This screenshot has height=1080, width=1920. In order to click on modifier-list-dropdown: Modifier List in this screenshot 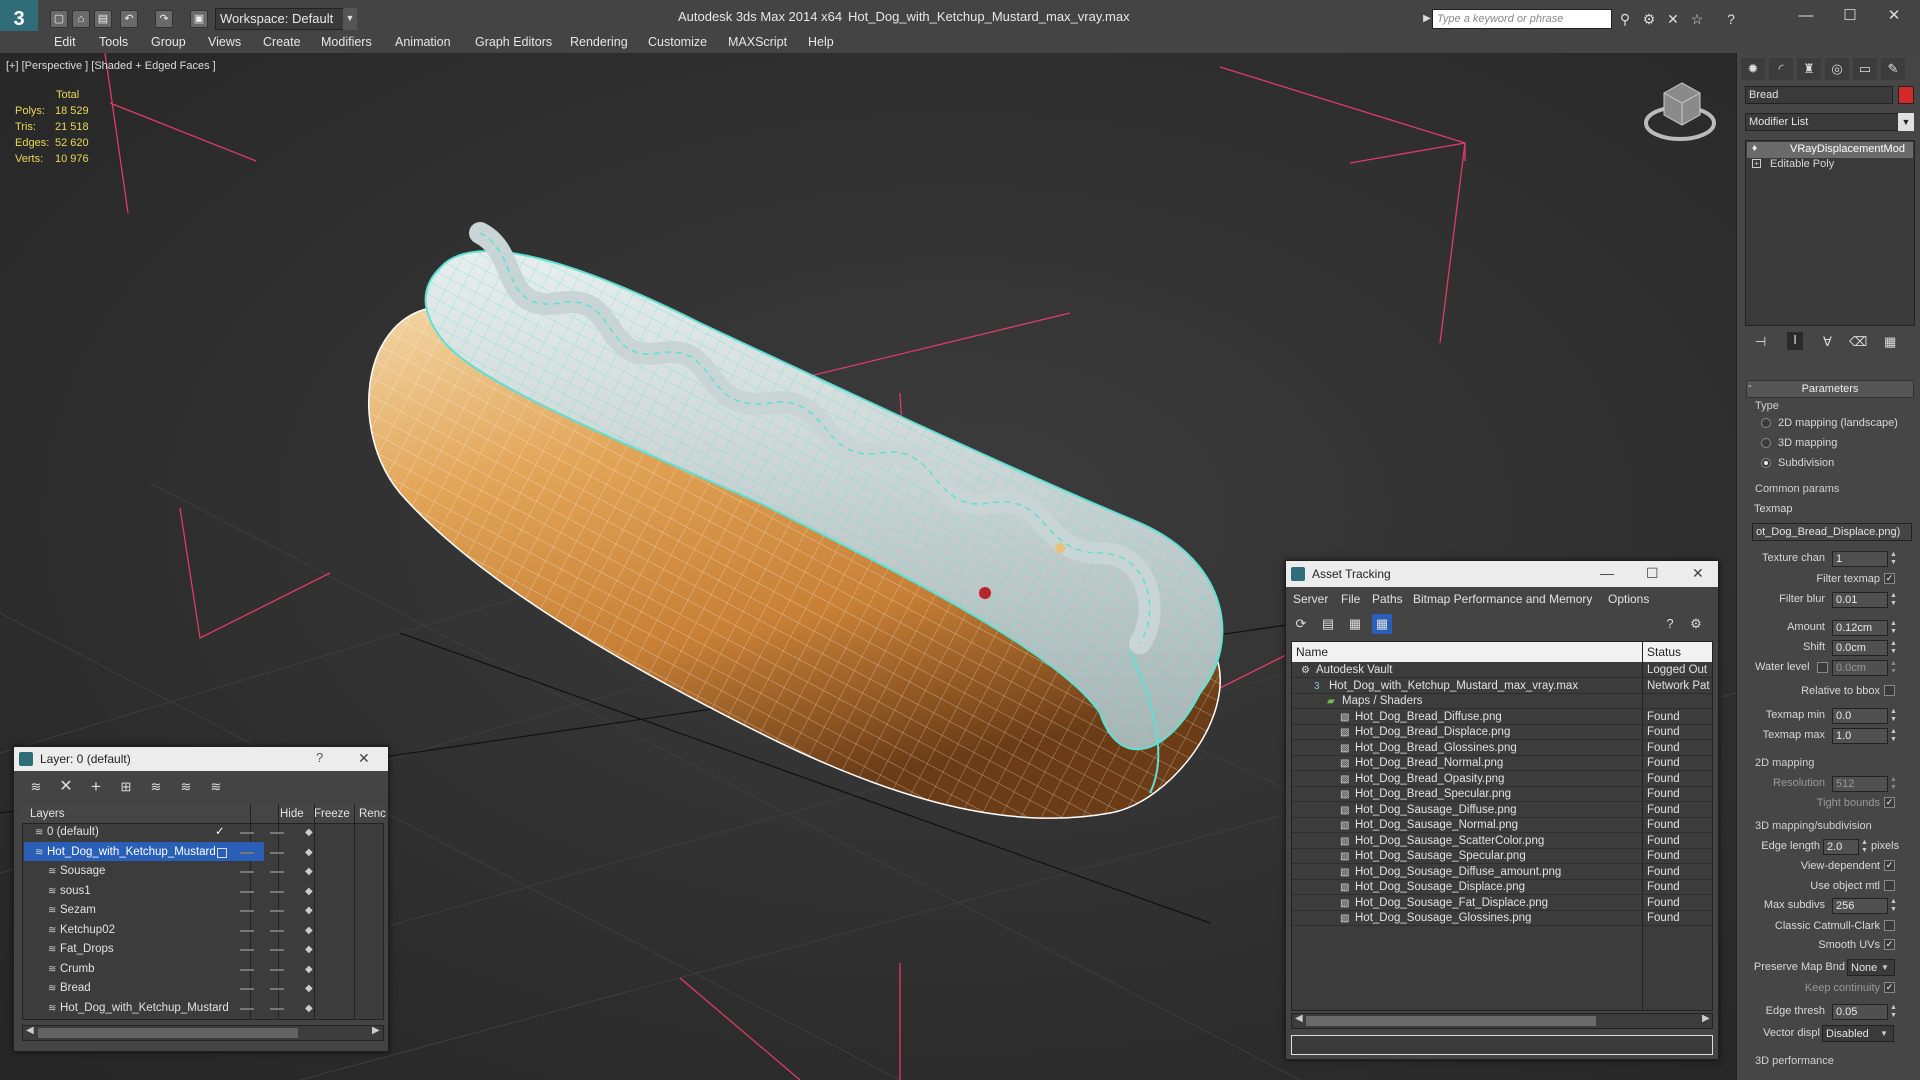, I will do `click(1822, 122)`.